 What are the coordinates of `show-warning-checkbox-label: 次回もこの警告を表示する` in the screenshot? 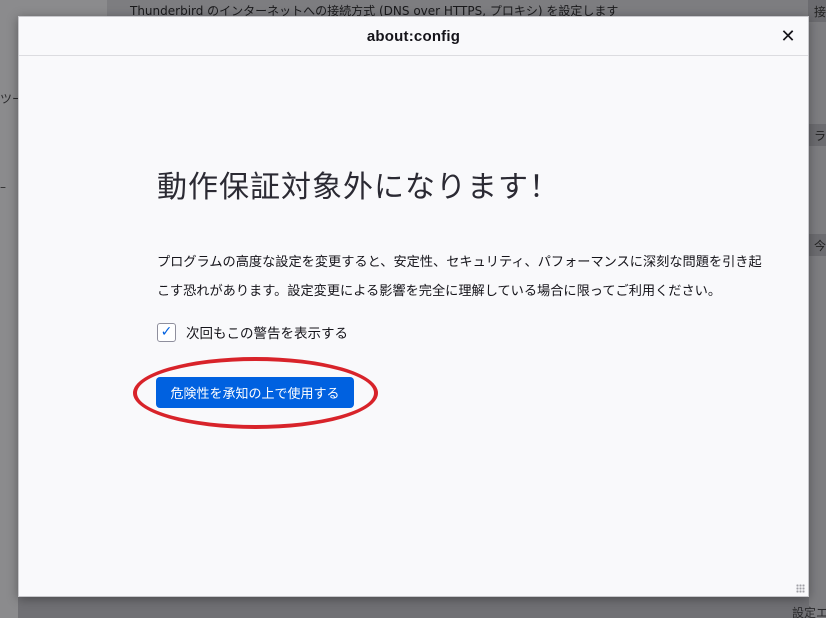 It's located at (267, 332).